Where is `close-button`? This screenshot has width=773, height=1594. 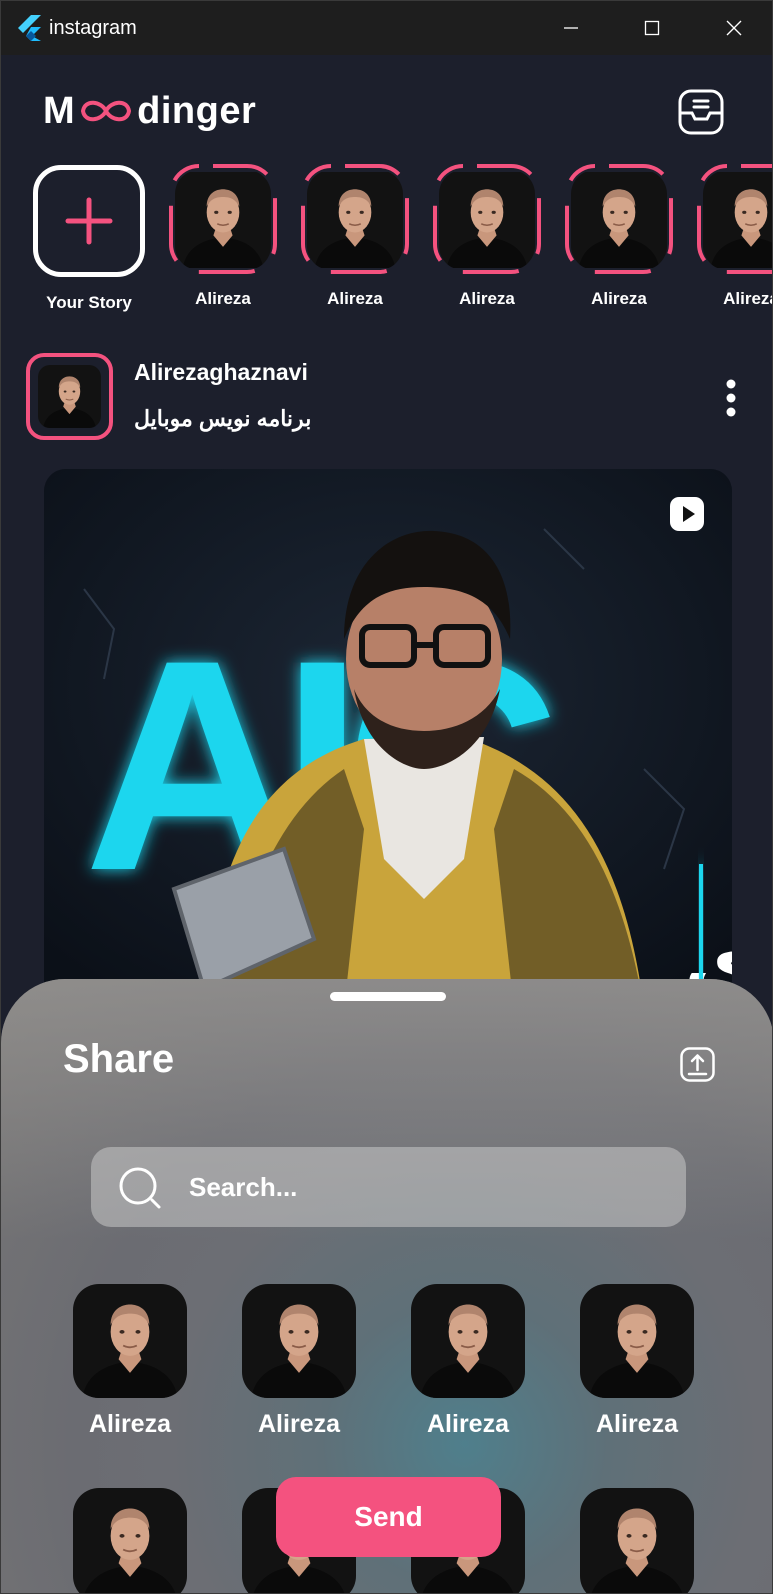 close-button is located at coordinates (733, 28).